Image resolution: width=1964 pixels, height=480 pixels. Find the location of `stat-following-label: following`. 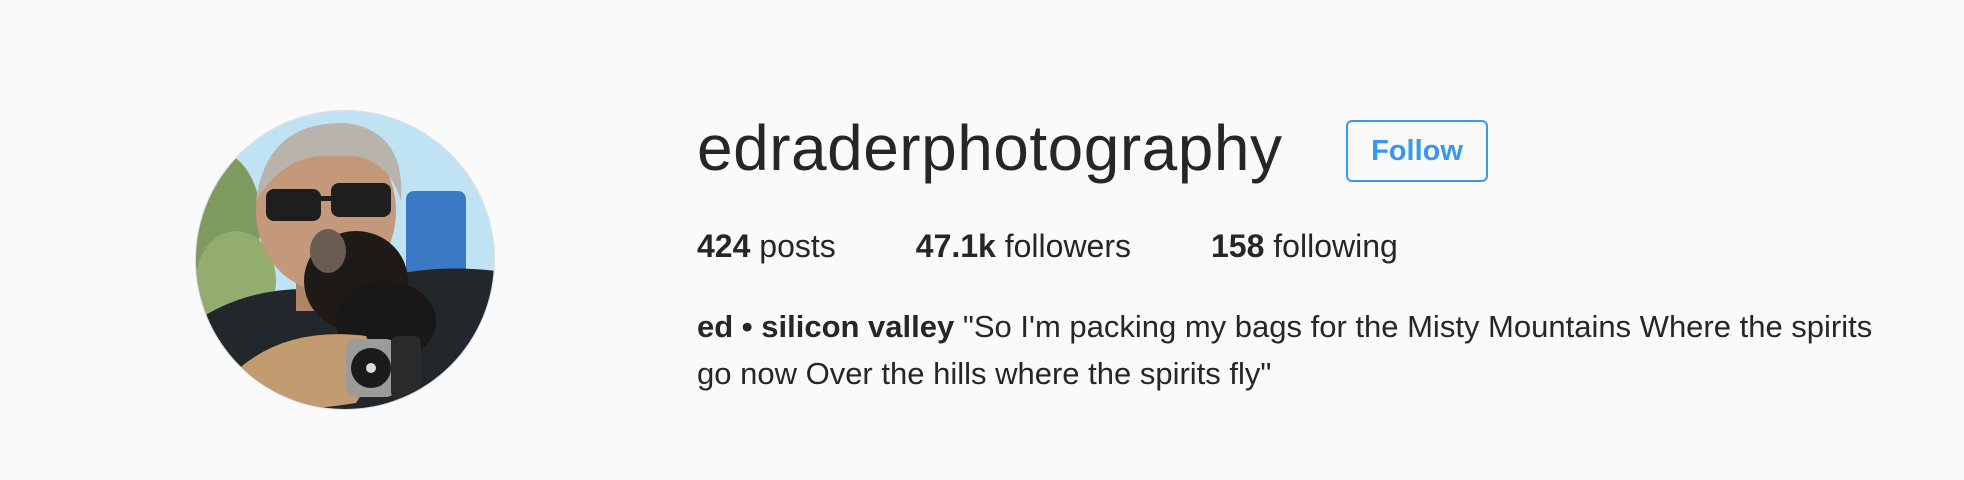

stat-following-label: following is located at coordinates (1335, 246).